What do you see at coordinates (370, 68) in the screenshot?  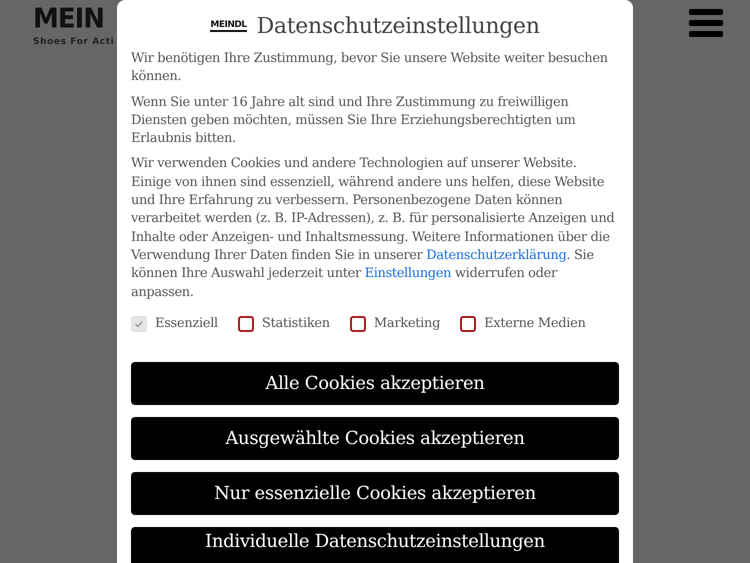 I see `consent-text: Wir benötigen Ihre Zustimmung, bevor Sie unsere Website weiter besuchen können.` at bounding box center [370, 68].